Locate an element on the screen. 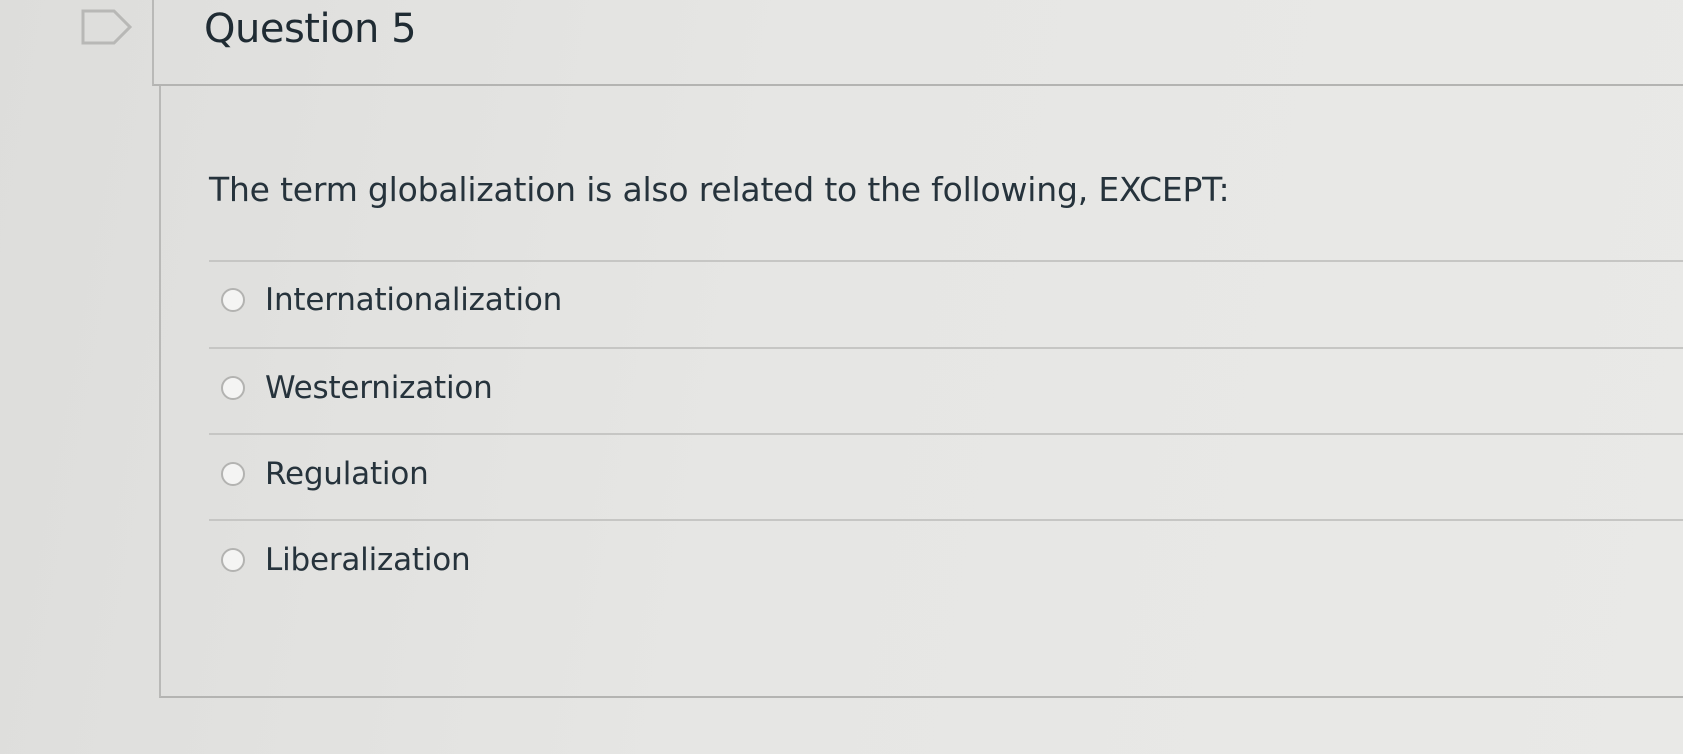 The height and width of the screenshot is (754, 1683). answer-label: Westernization is located at coordinates (379, 388).